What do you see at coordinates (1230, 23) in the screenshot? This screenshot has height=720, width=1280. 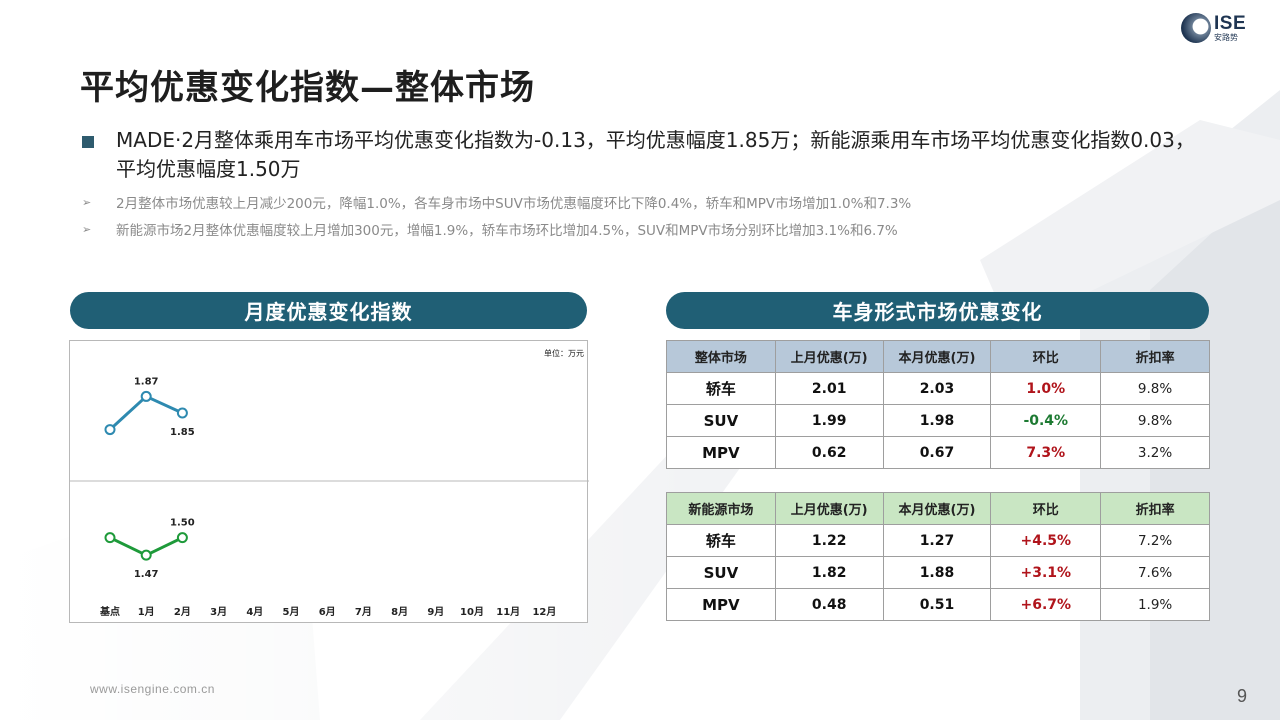 I see `logo-text: ISE` at bounding box center [1230, 23].